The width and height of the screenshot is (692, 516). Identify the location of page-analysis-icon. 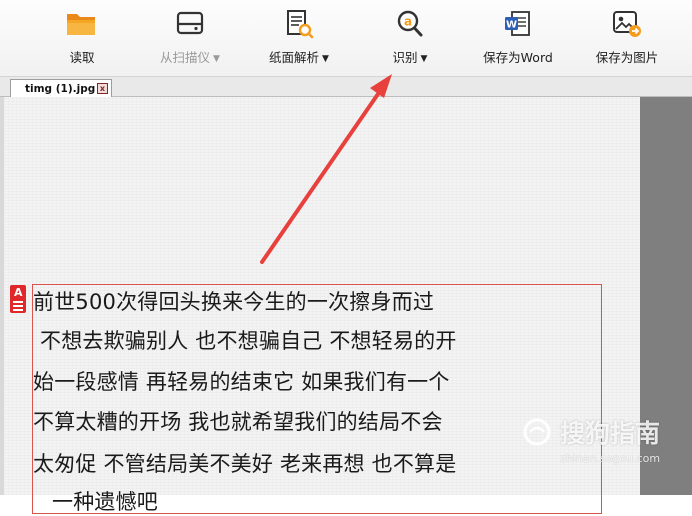
(299, 24).